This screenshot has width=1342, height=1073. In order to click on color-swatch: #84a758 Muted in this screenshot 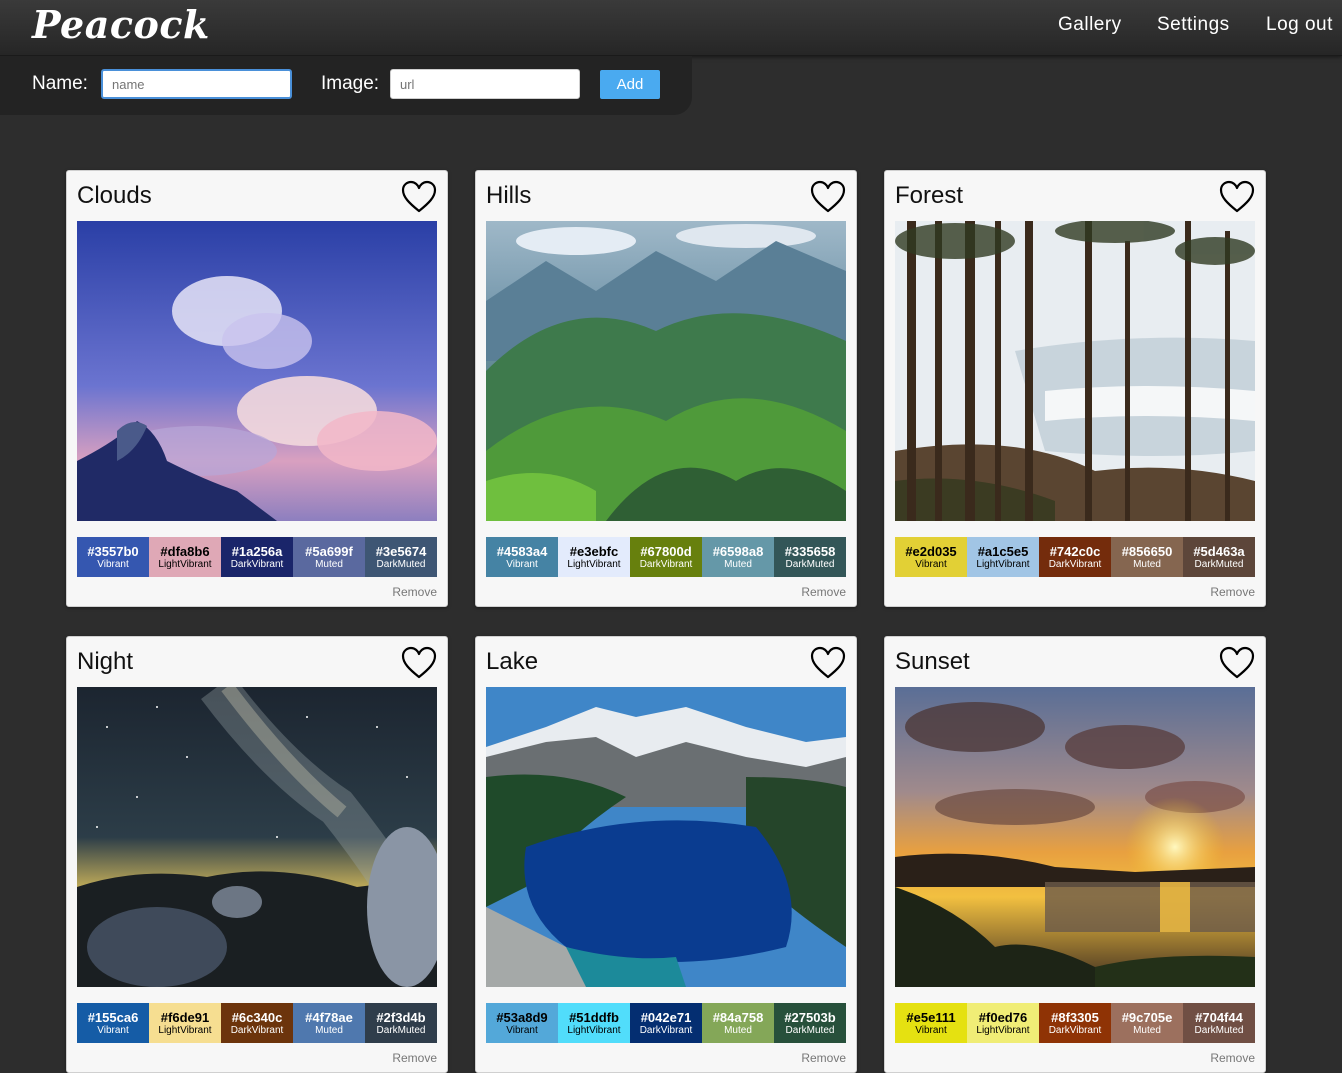, I will do `click(738, 1023)`.